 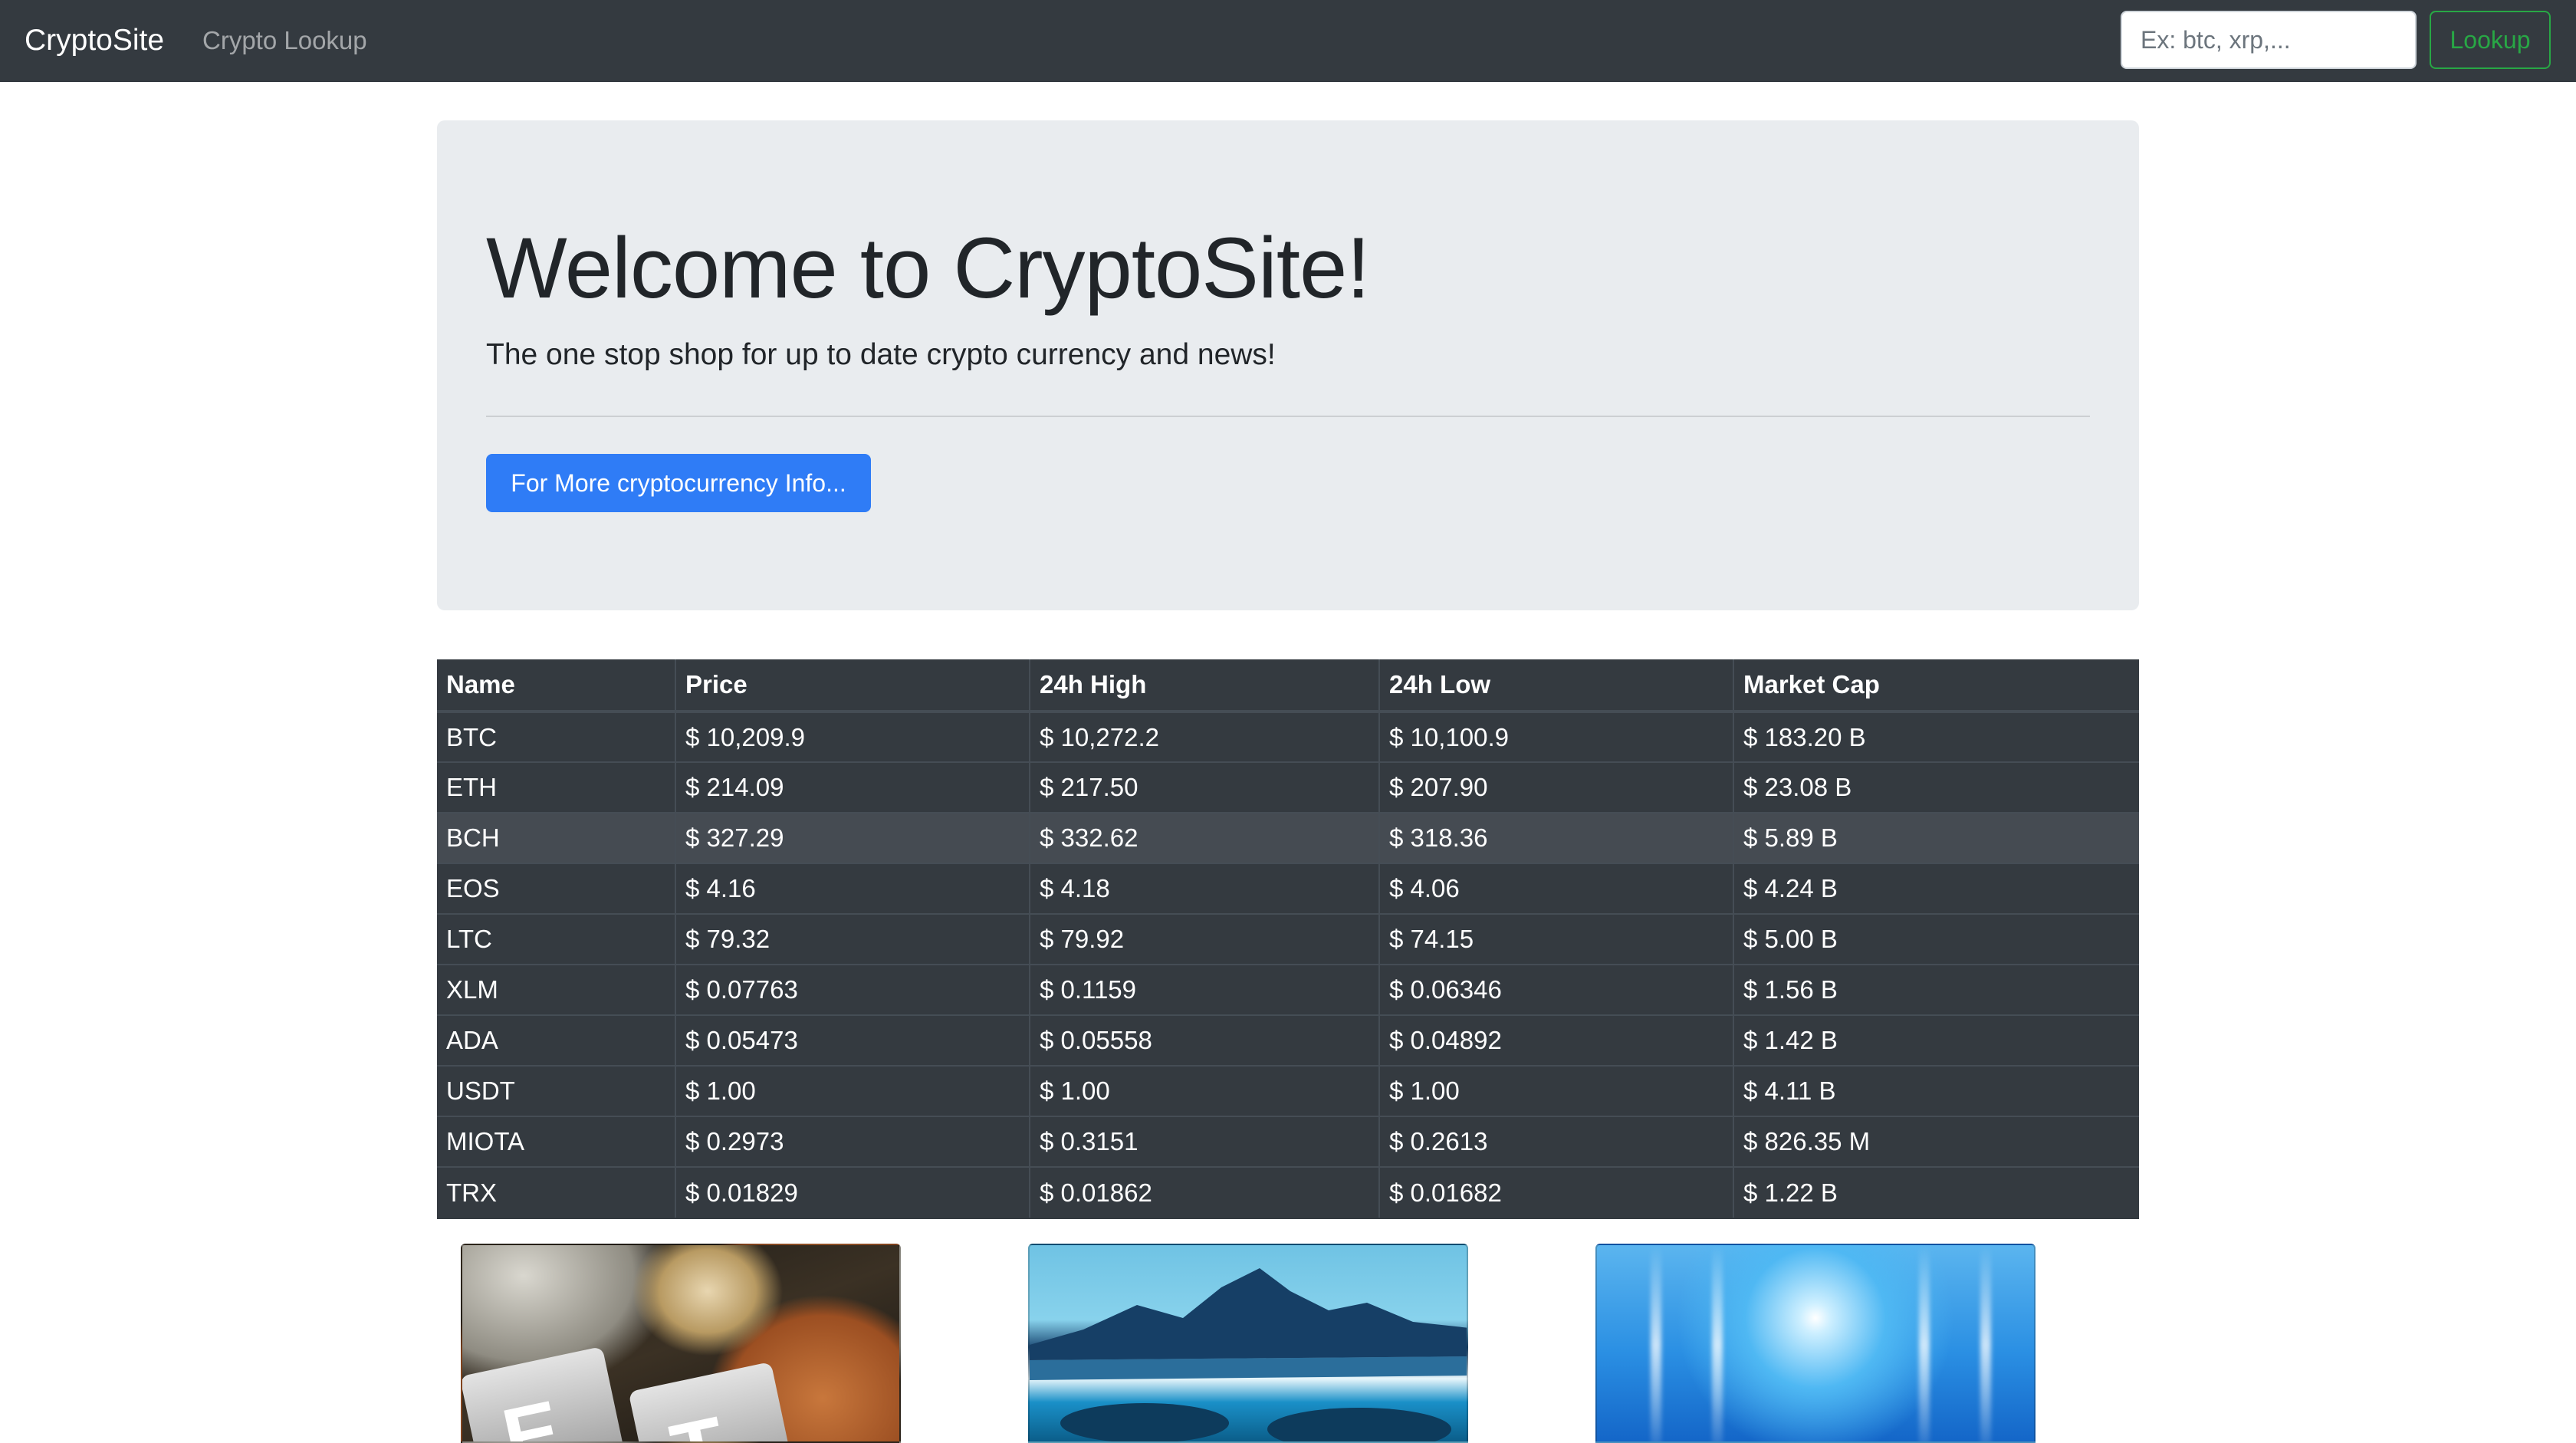 What do you see at coordinates (1936, 1090) in the screenshot?
I see `cell-market-cap: $ 4.11 B` at bounding box center [1936, 1090].